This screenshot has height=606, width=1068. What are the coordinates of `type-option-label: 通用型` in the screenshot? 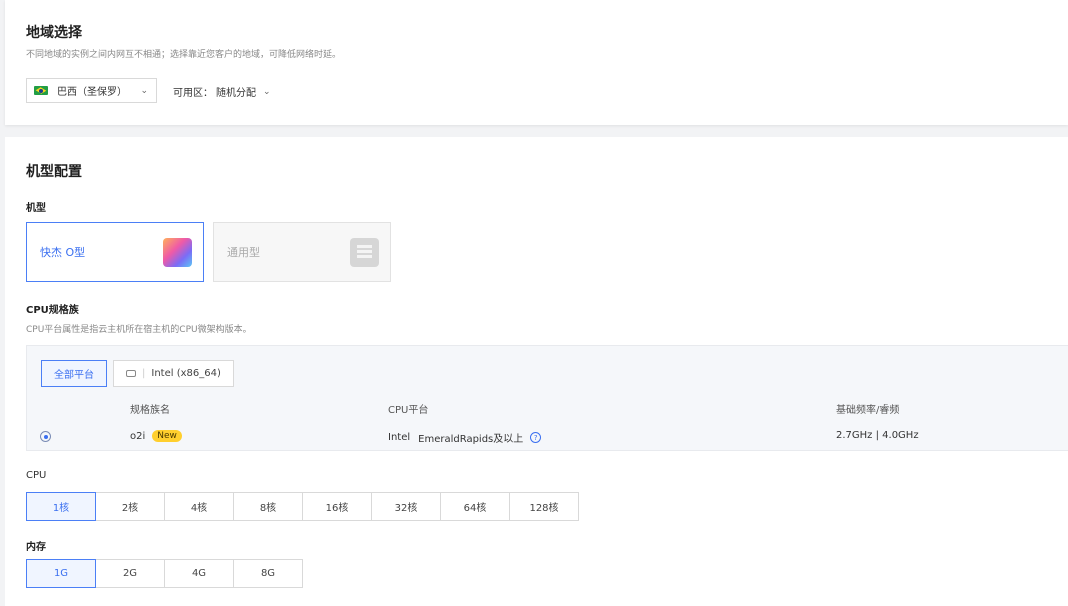 It's located at (243, 252).